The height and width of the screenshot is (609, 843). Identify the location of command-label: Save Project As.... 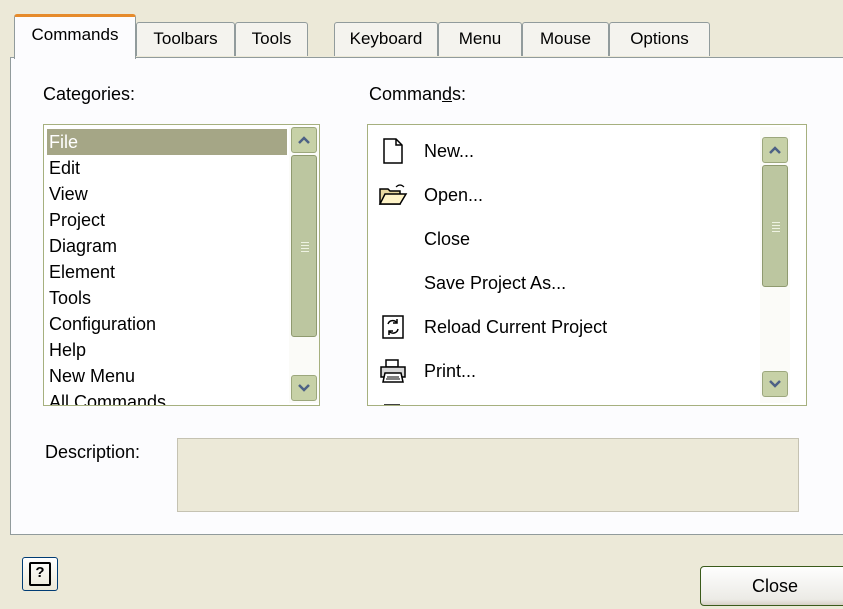
(495, 283).